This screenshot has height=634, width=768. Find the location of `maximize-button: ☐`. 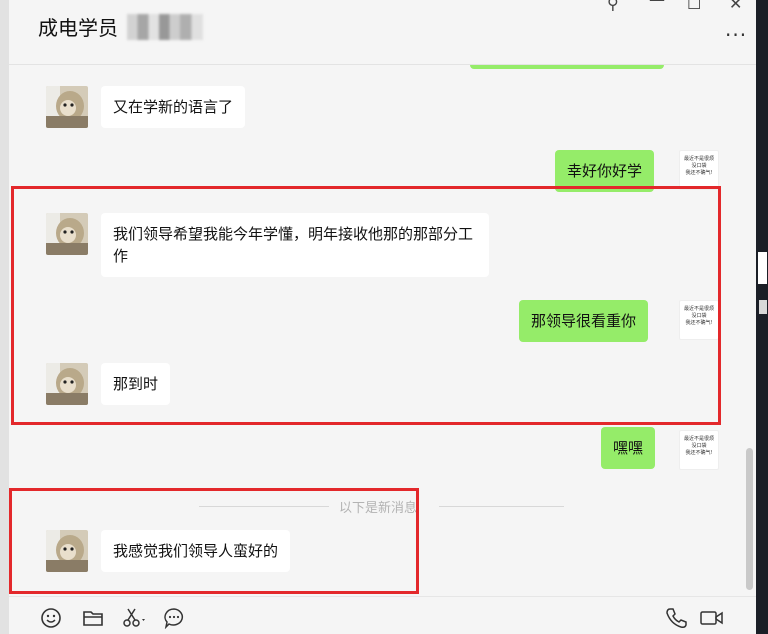

maximize-button: ☐ is located at coordinates (694, 6).